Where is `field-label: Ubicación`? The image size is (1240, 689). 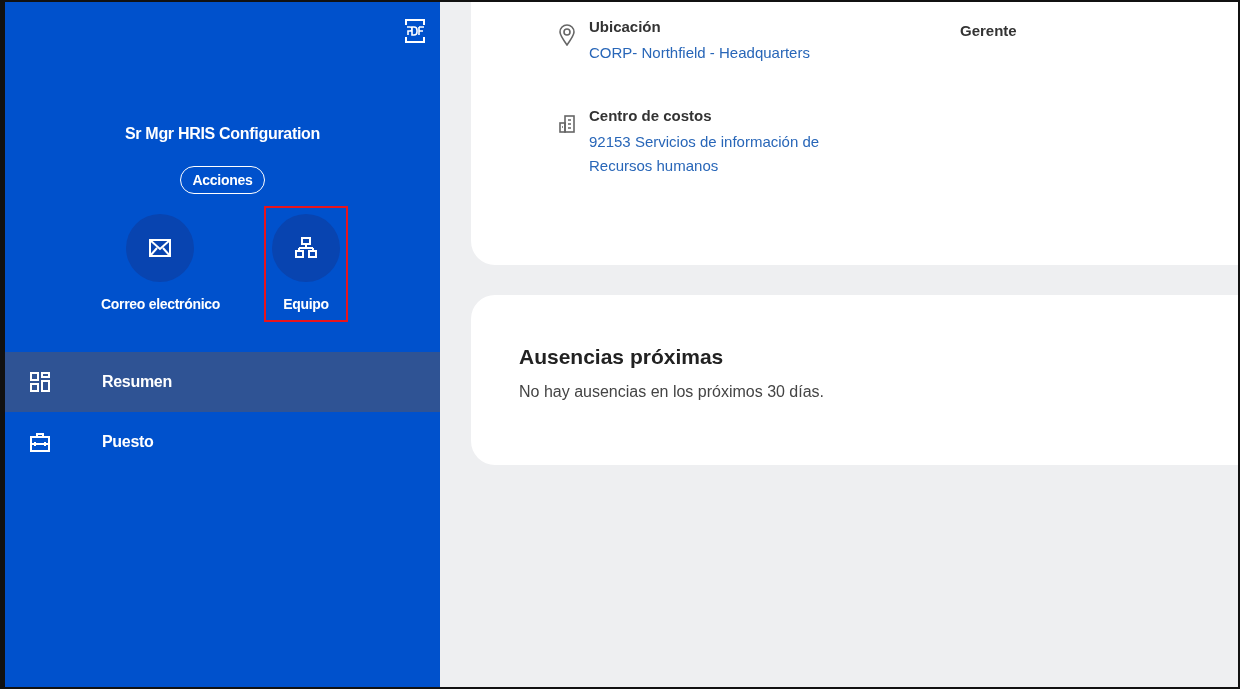
field-label: Ubicación is located at coordinates (625, 26).